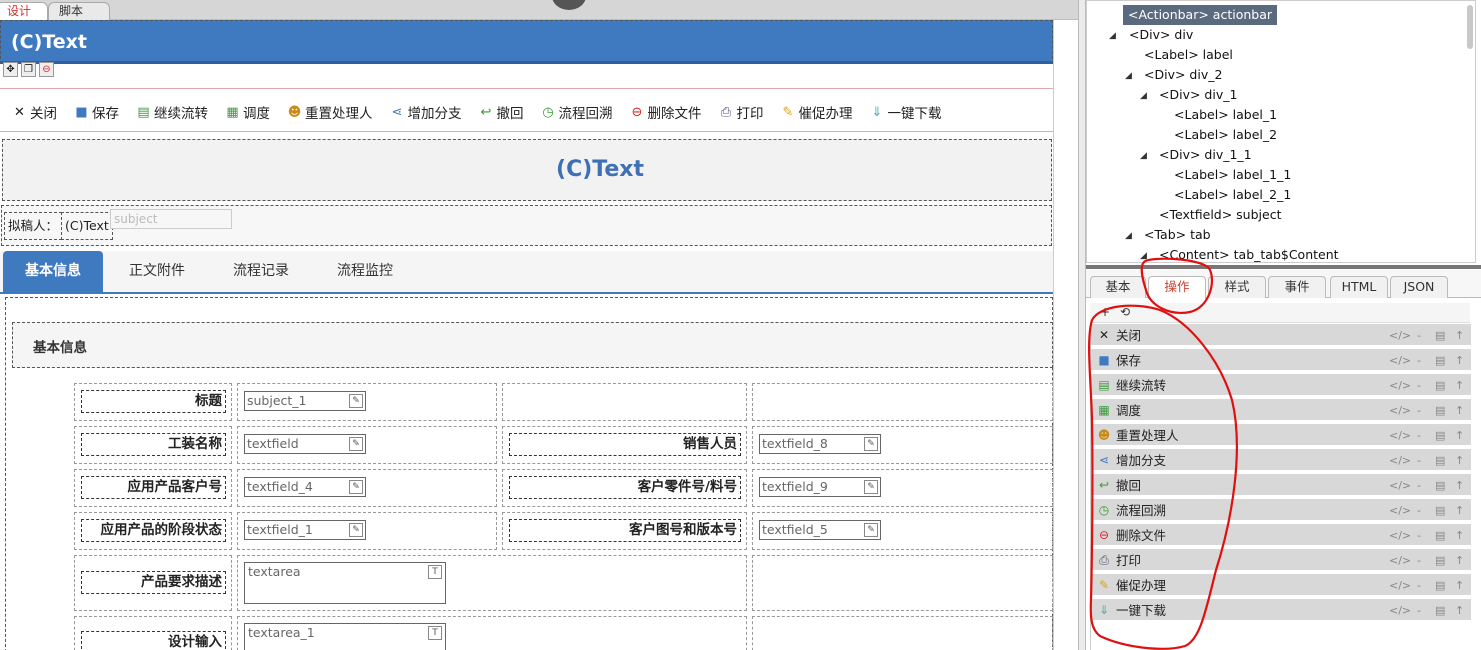 Image resolution: width=1481 pixels, height=650 pixels. I want to click on action-add-branch: ⋖ 增加分支, so click(426, 112).